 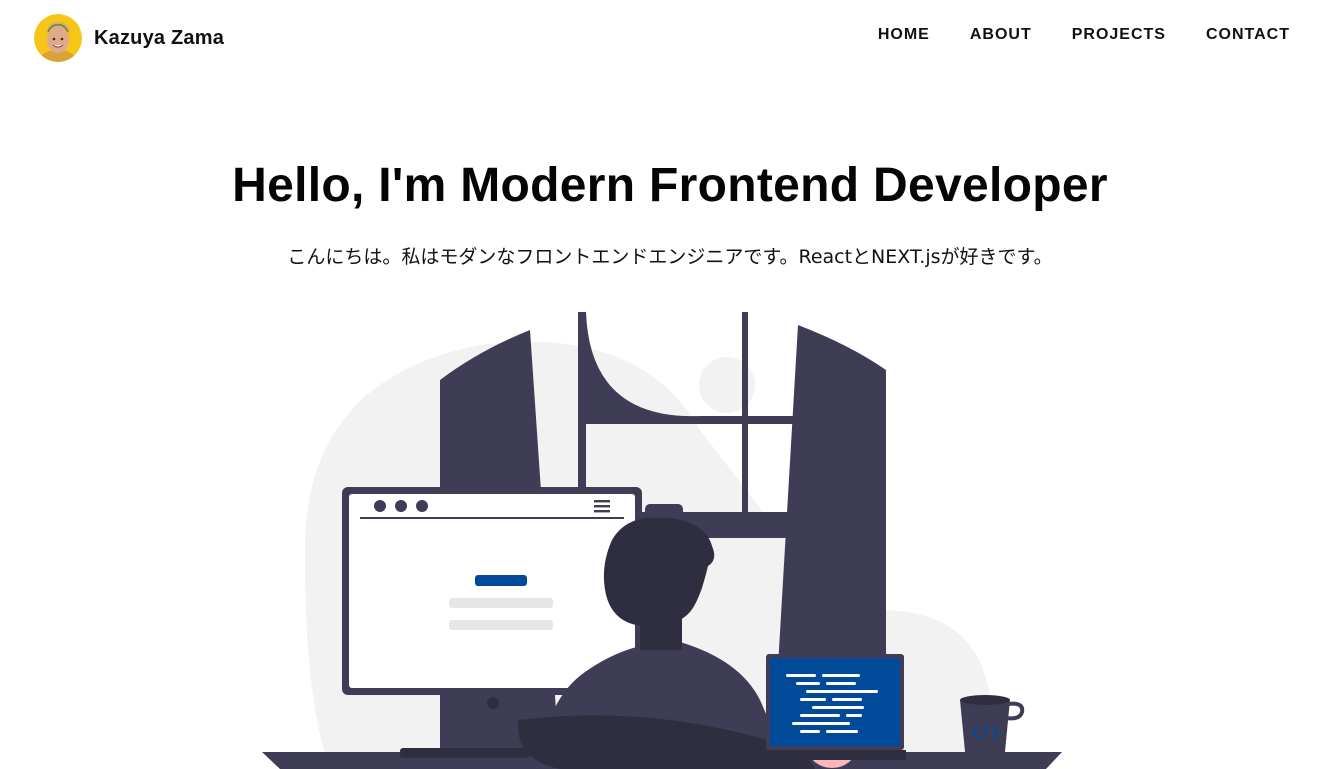 I want to click on mug-rim, so click(x=985, y=700).